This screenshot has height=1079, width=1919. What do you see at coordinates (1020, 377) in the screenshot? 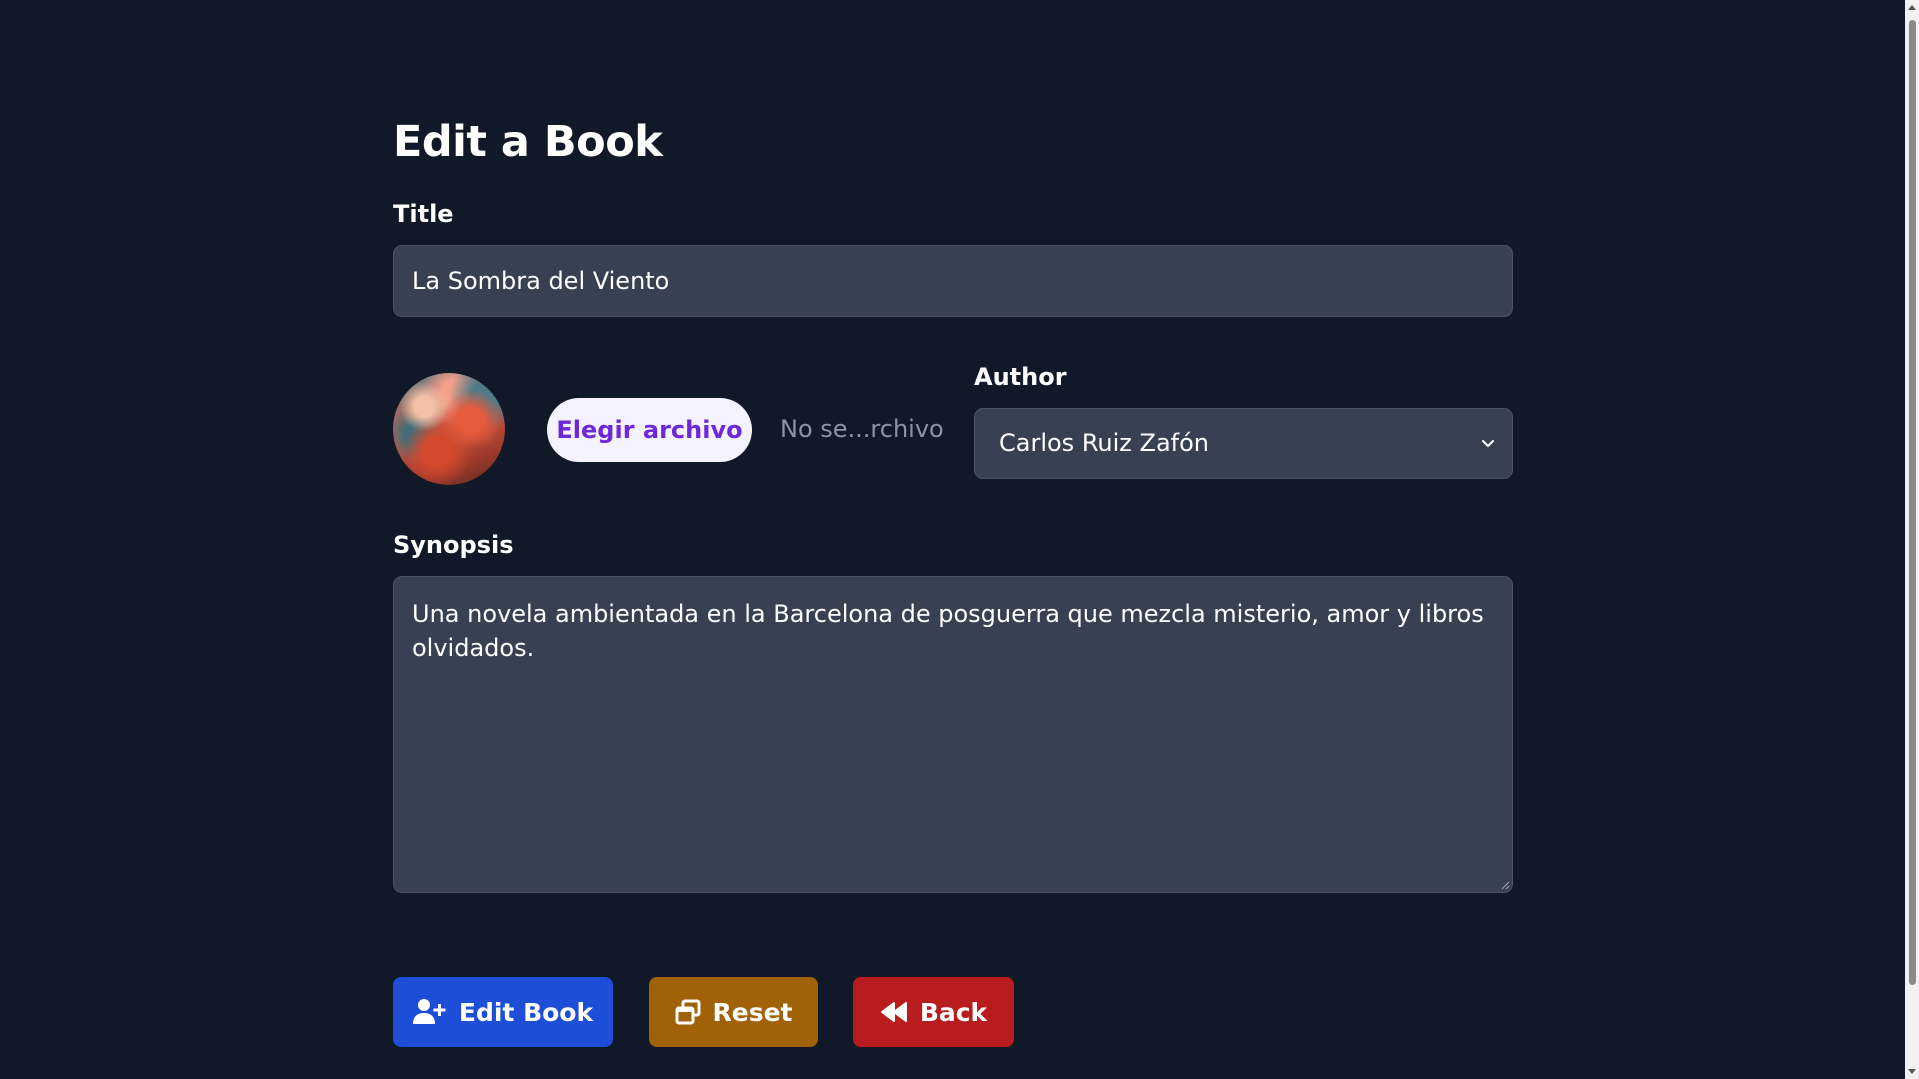
I see `author-label: Author` at bounding box center [1020, 377].